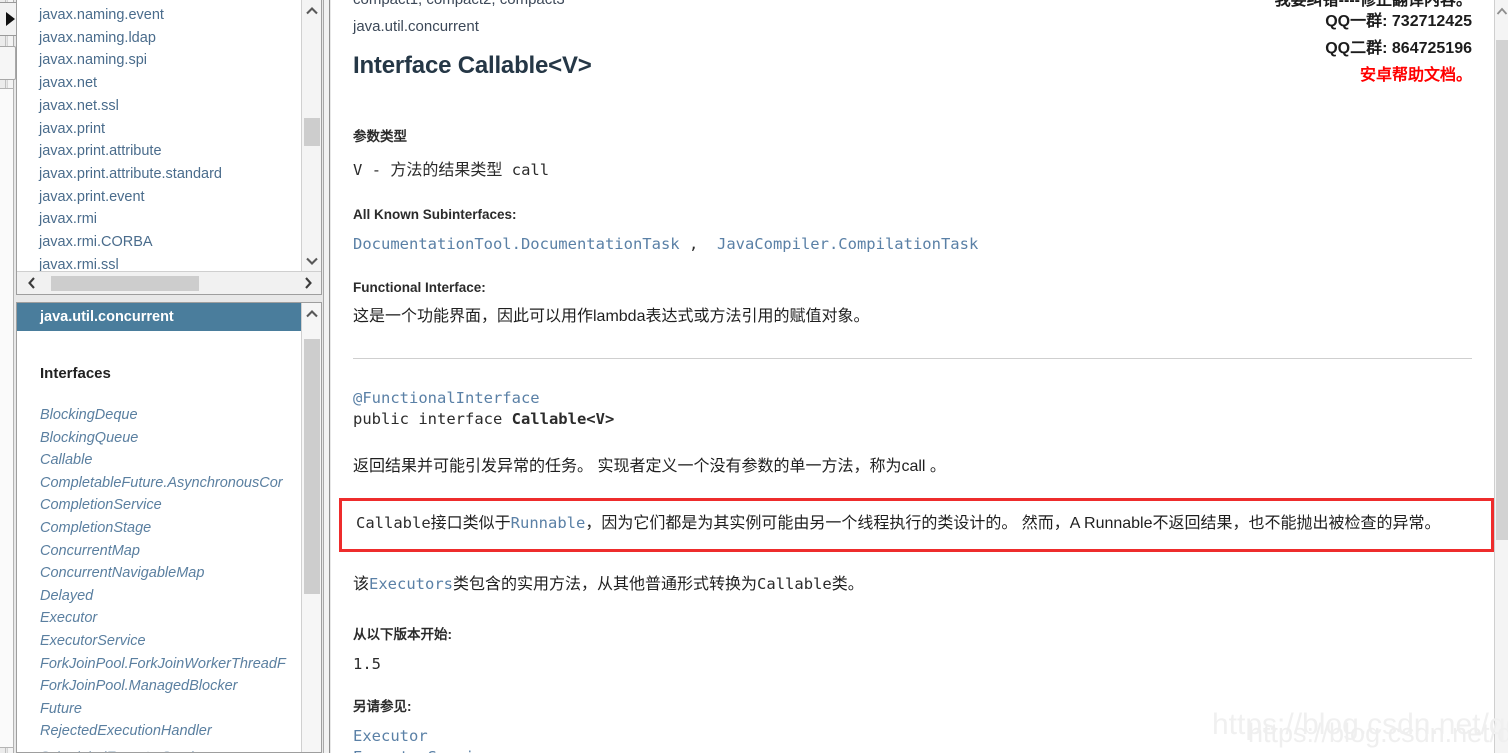 The image size is (1508, 753). I want to click on triangle-right-icon, so click(10, 19).